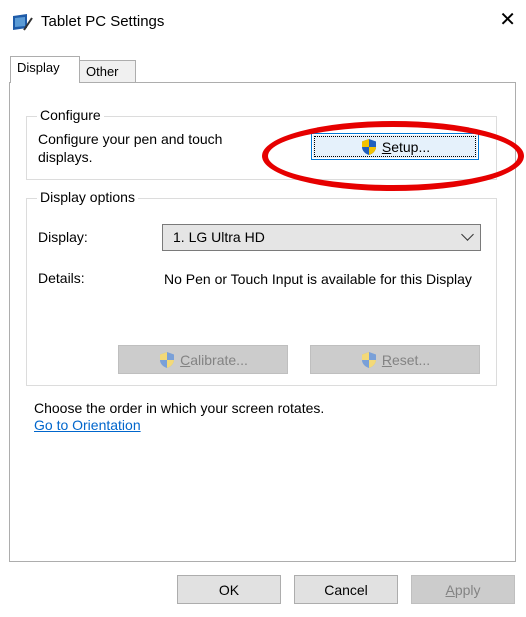 The width and height of the screenshot is (526, 617). What do you see at coordinates (87, 425) in the screenshot?
I see `go-to-orientation-link: Go to Orientation` at bounding box center [87, 425].